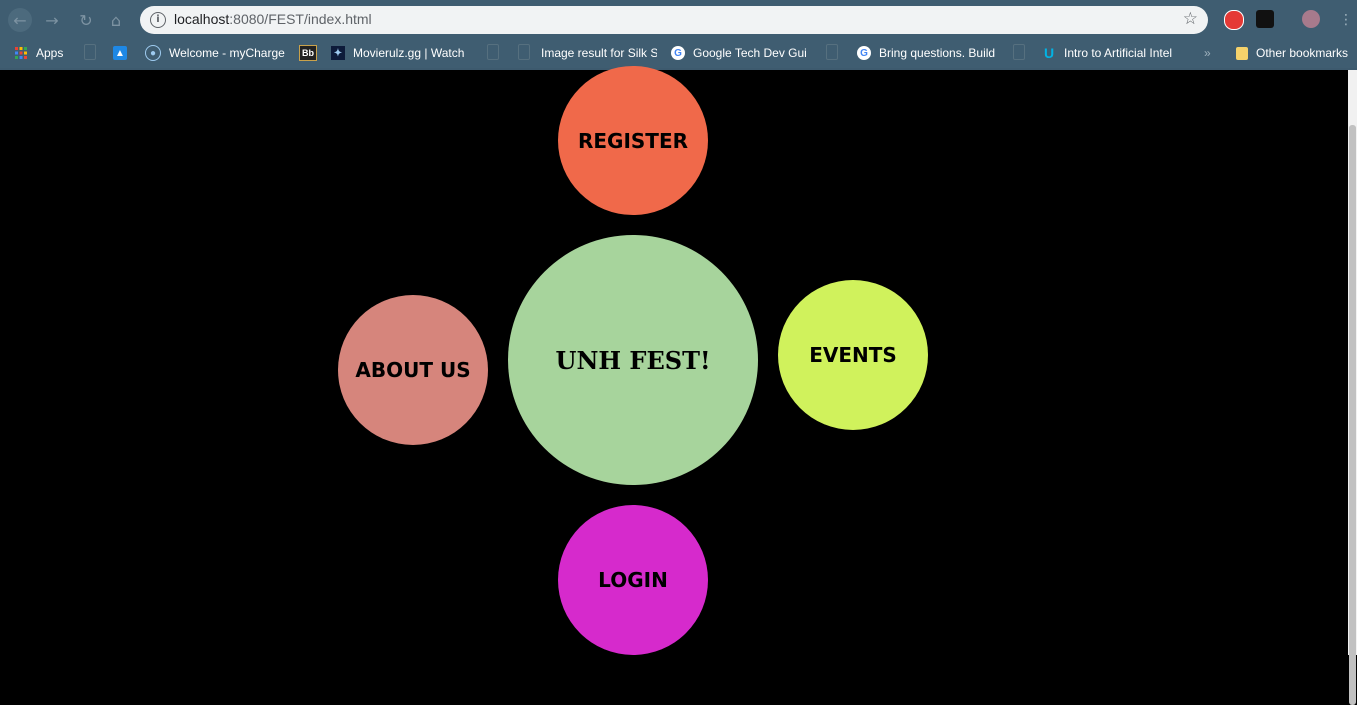  What do you see at coordinates (633, 580) in the screenshot?
I see `login-button: LOGIN` at bounding box center [633, 580].